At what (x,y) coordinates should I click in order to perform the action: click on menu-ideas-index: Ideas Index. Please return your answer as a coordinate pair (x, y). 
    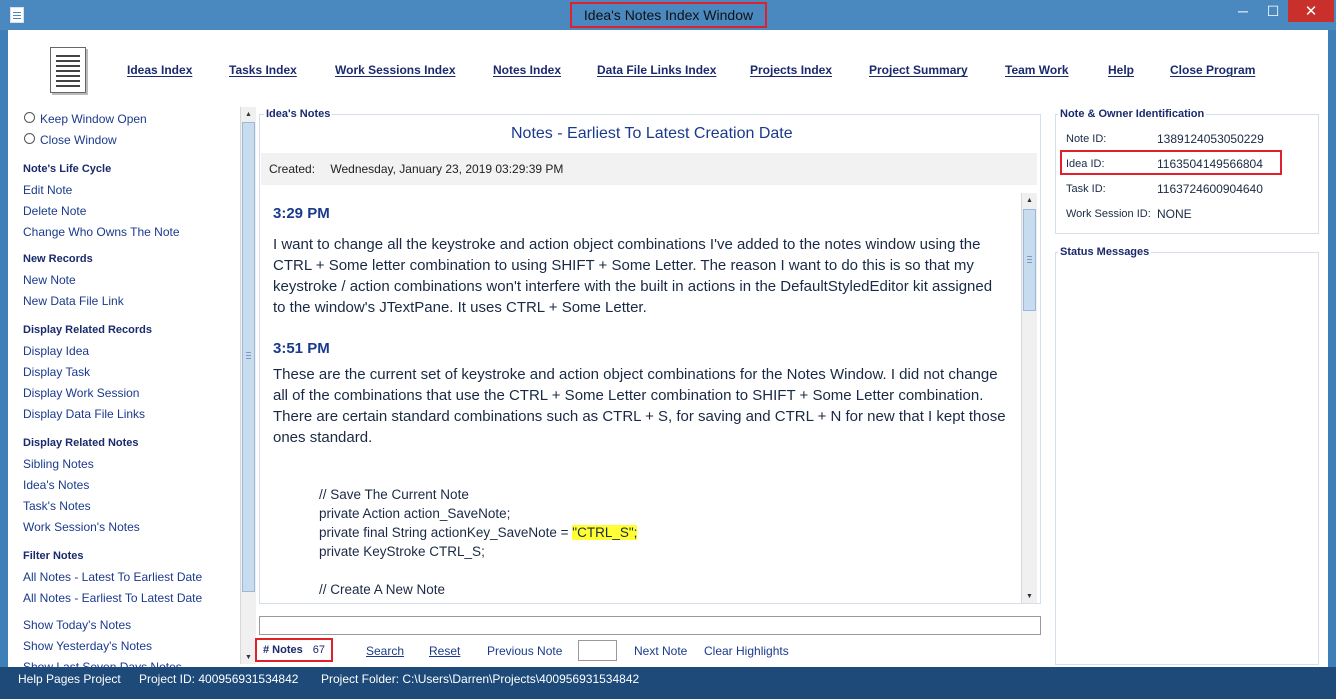
    Looking at the image, I should click on (159, 70).